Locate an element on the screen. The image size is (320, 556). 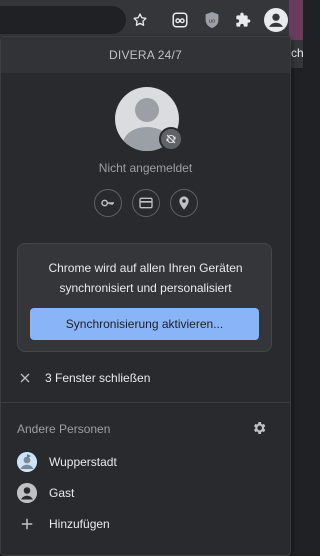
plus-icon is located at coordinates (27, 524).